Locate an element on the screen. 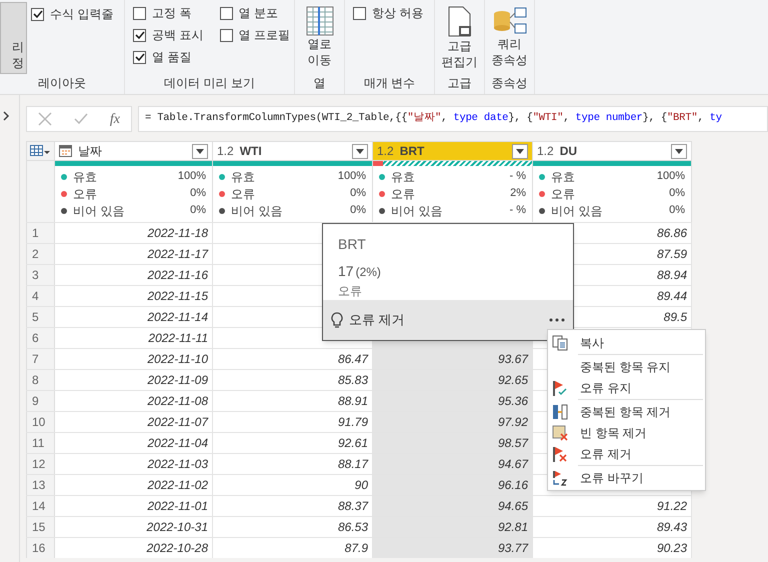  table-cell: 2022-11-09 is located at coordinates (134, 380).